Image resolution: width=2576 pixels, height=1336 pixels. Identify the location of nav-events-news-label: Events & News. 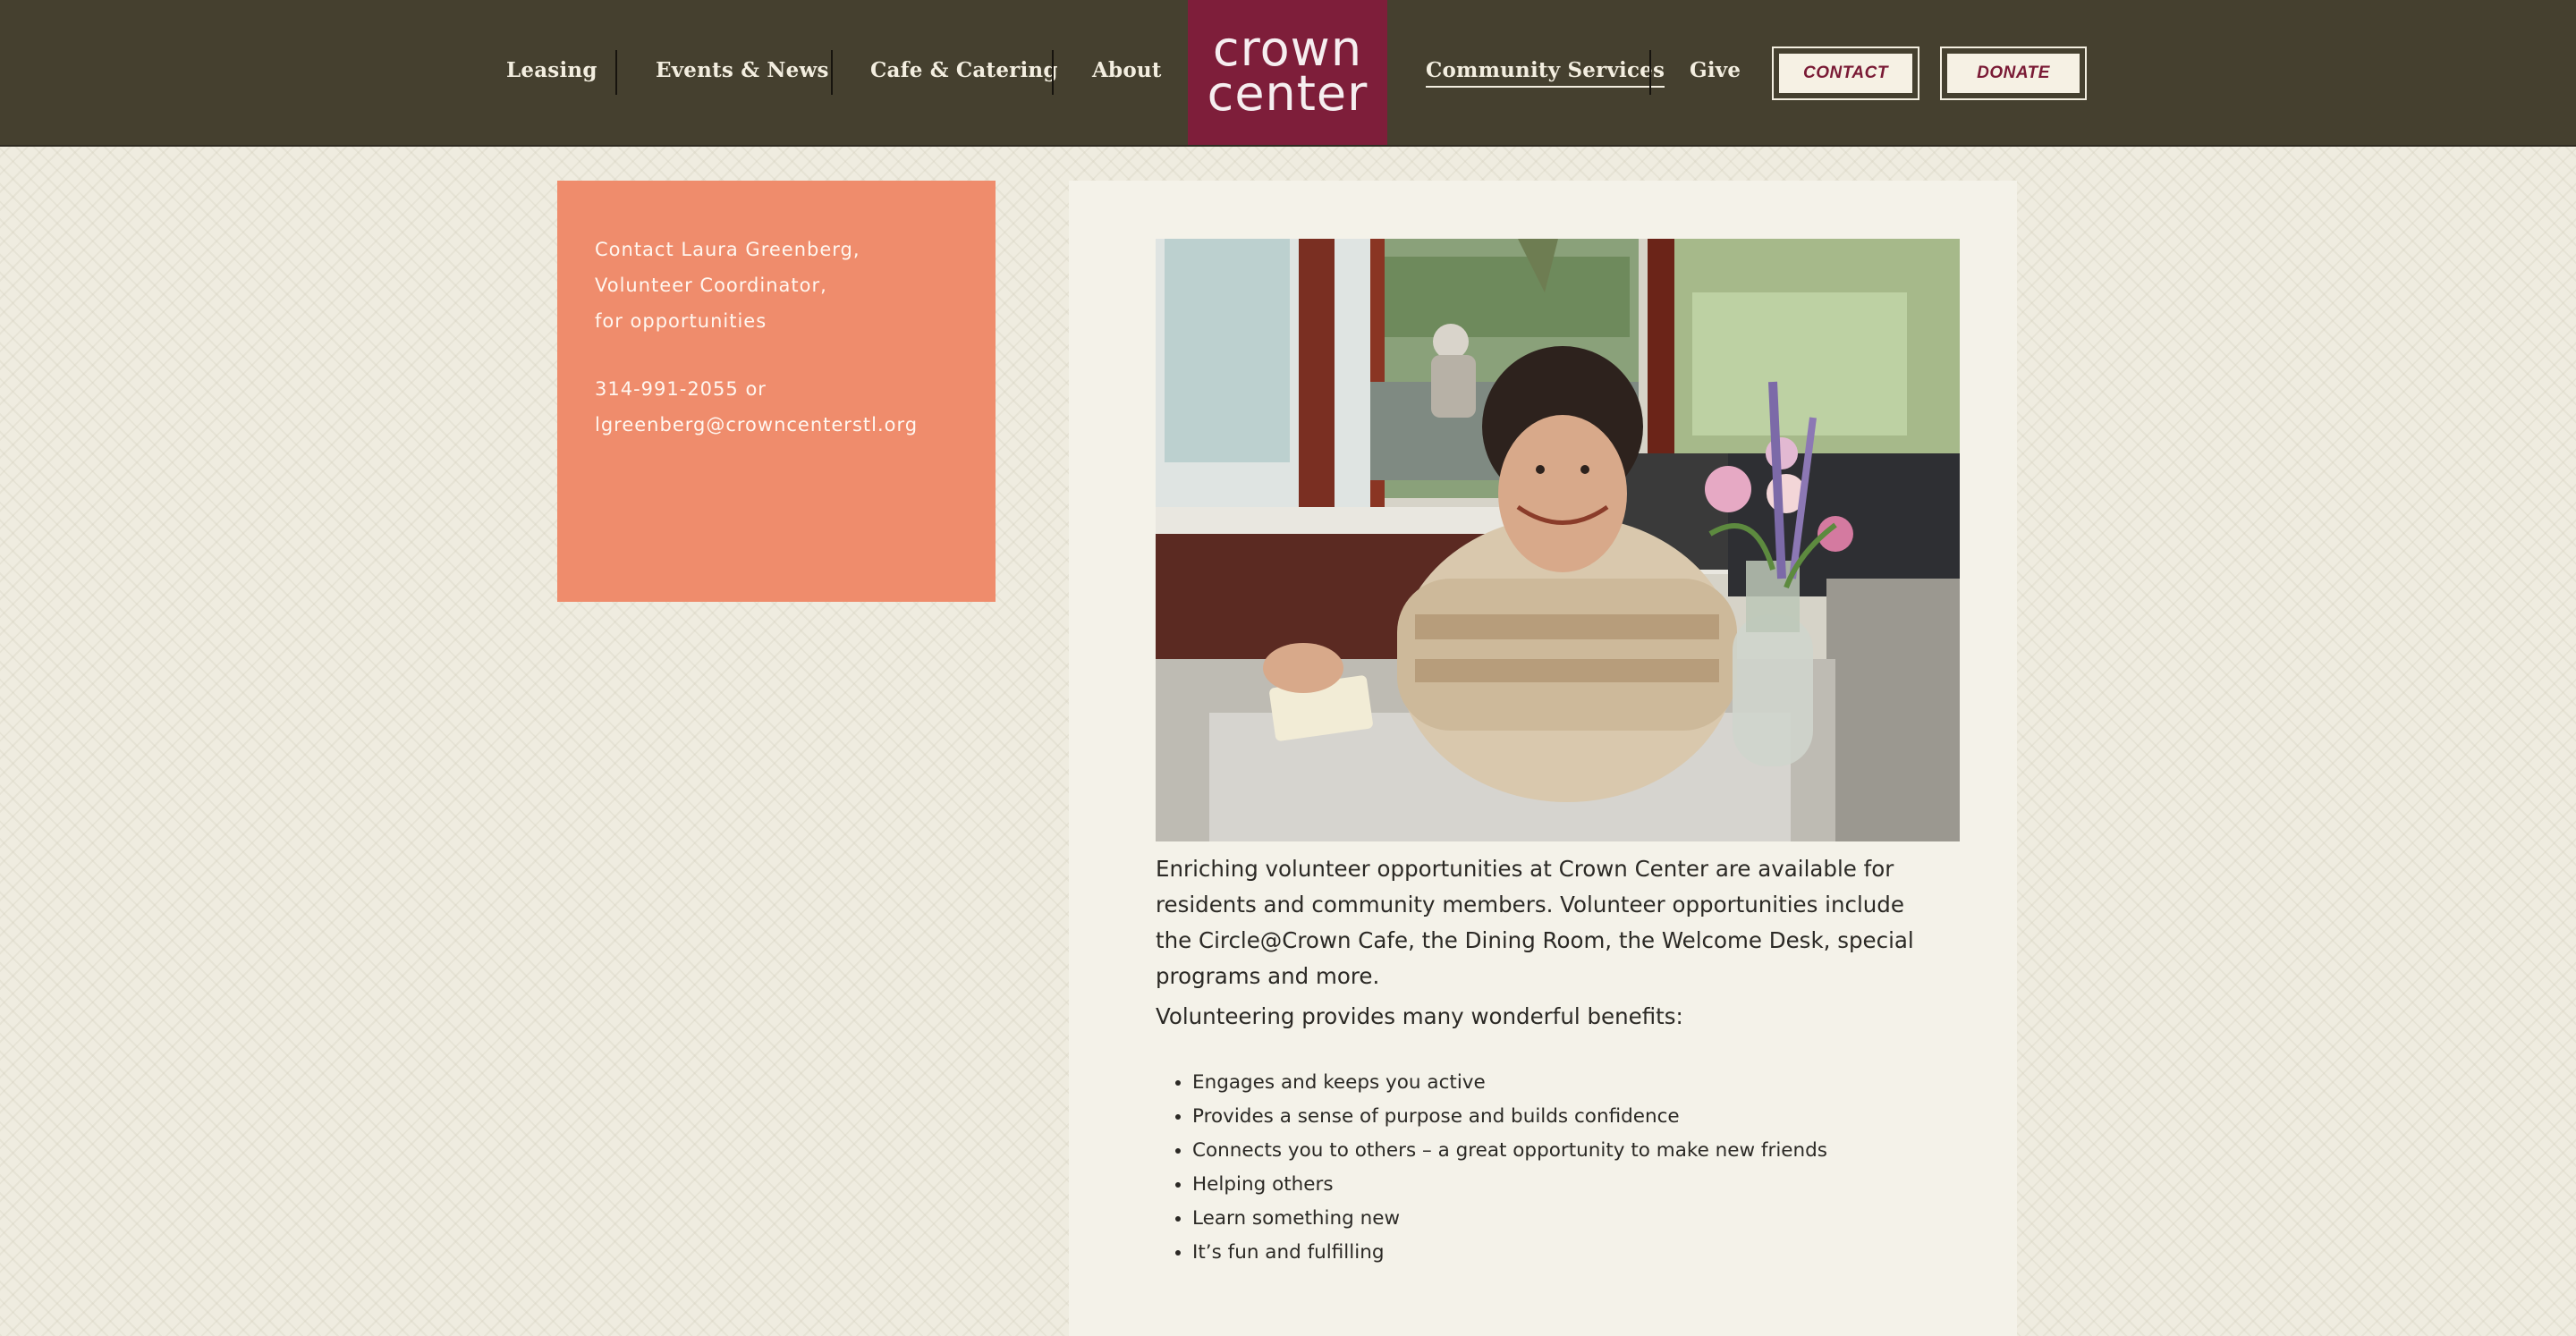
(742, 70).